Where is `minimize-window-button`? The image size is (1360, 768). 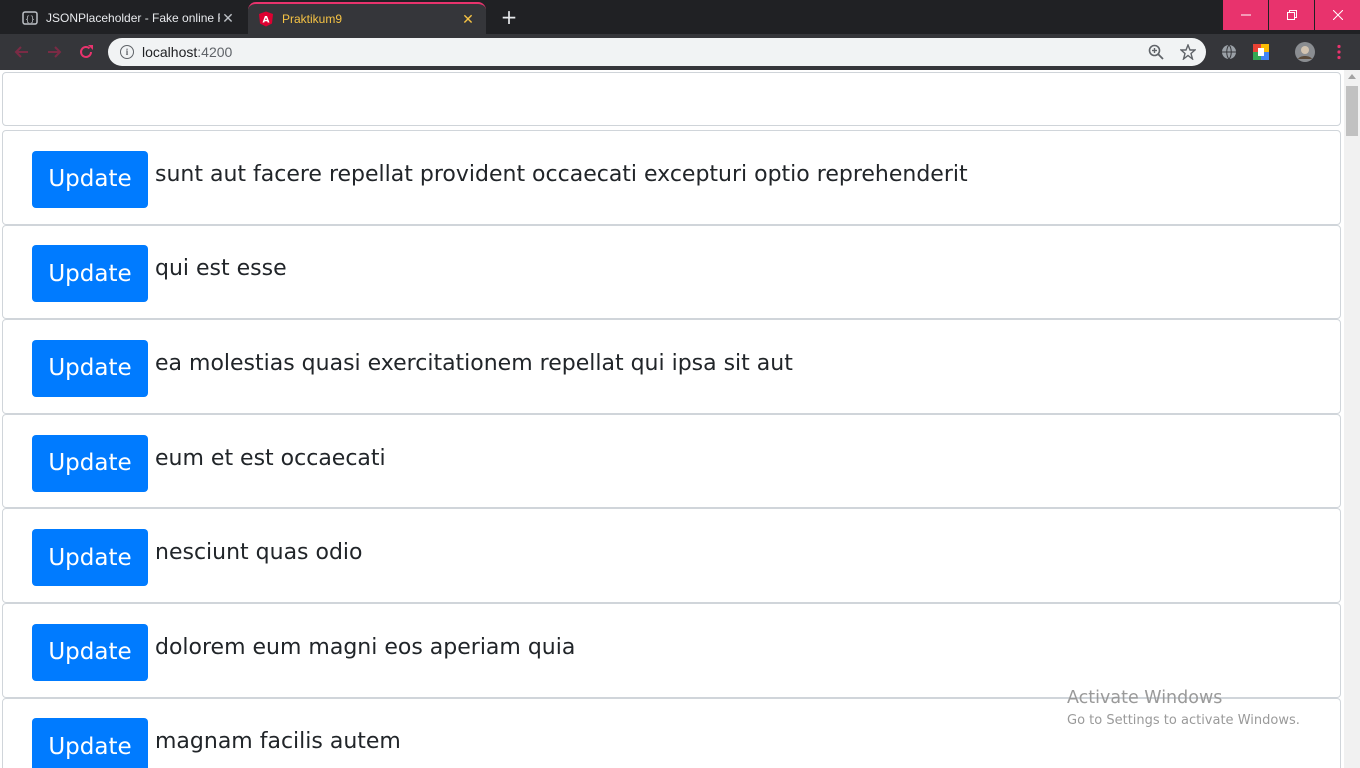
minimize-window-button is located at coordinates (1245, 15).